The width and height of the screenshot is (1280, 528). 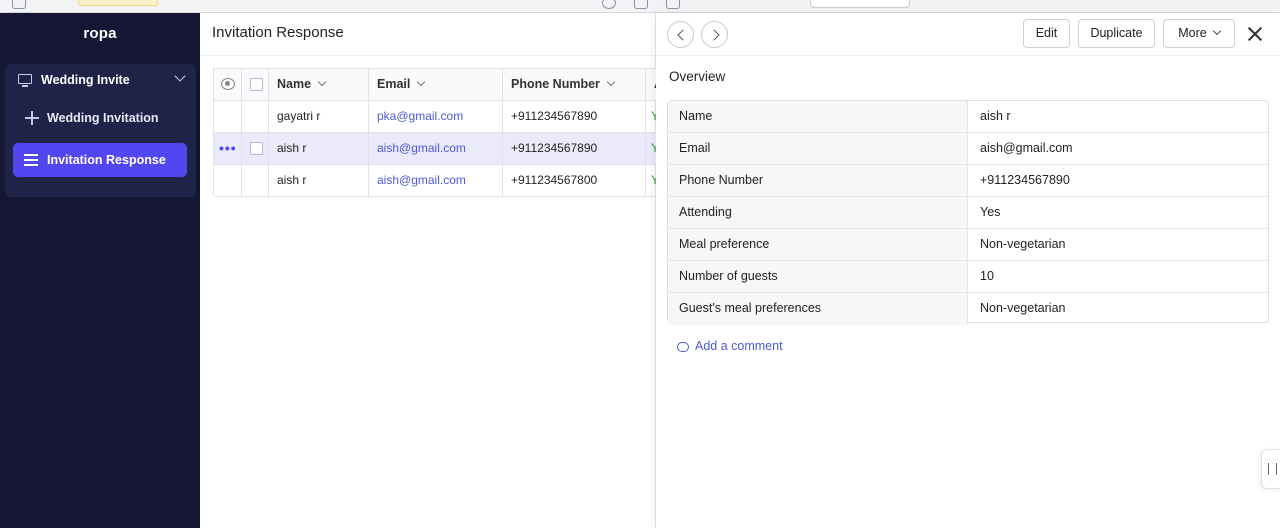 I want to click on settings-icon, so click(x=673, y=4).